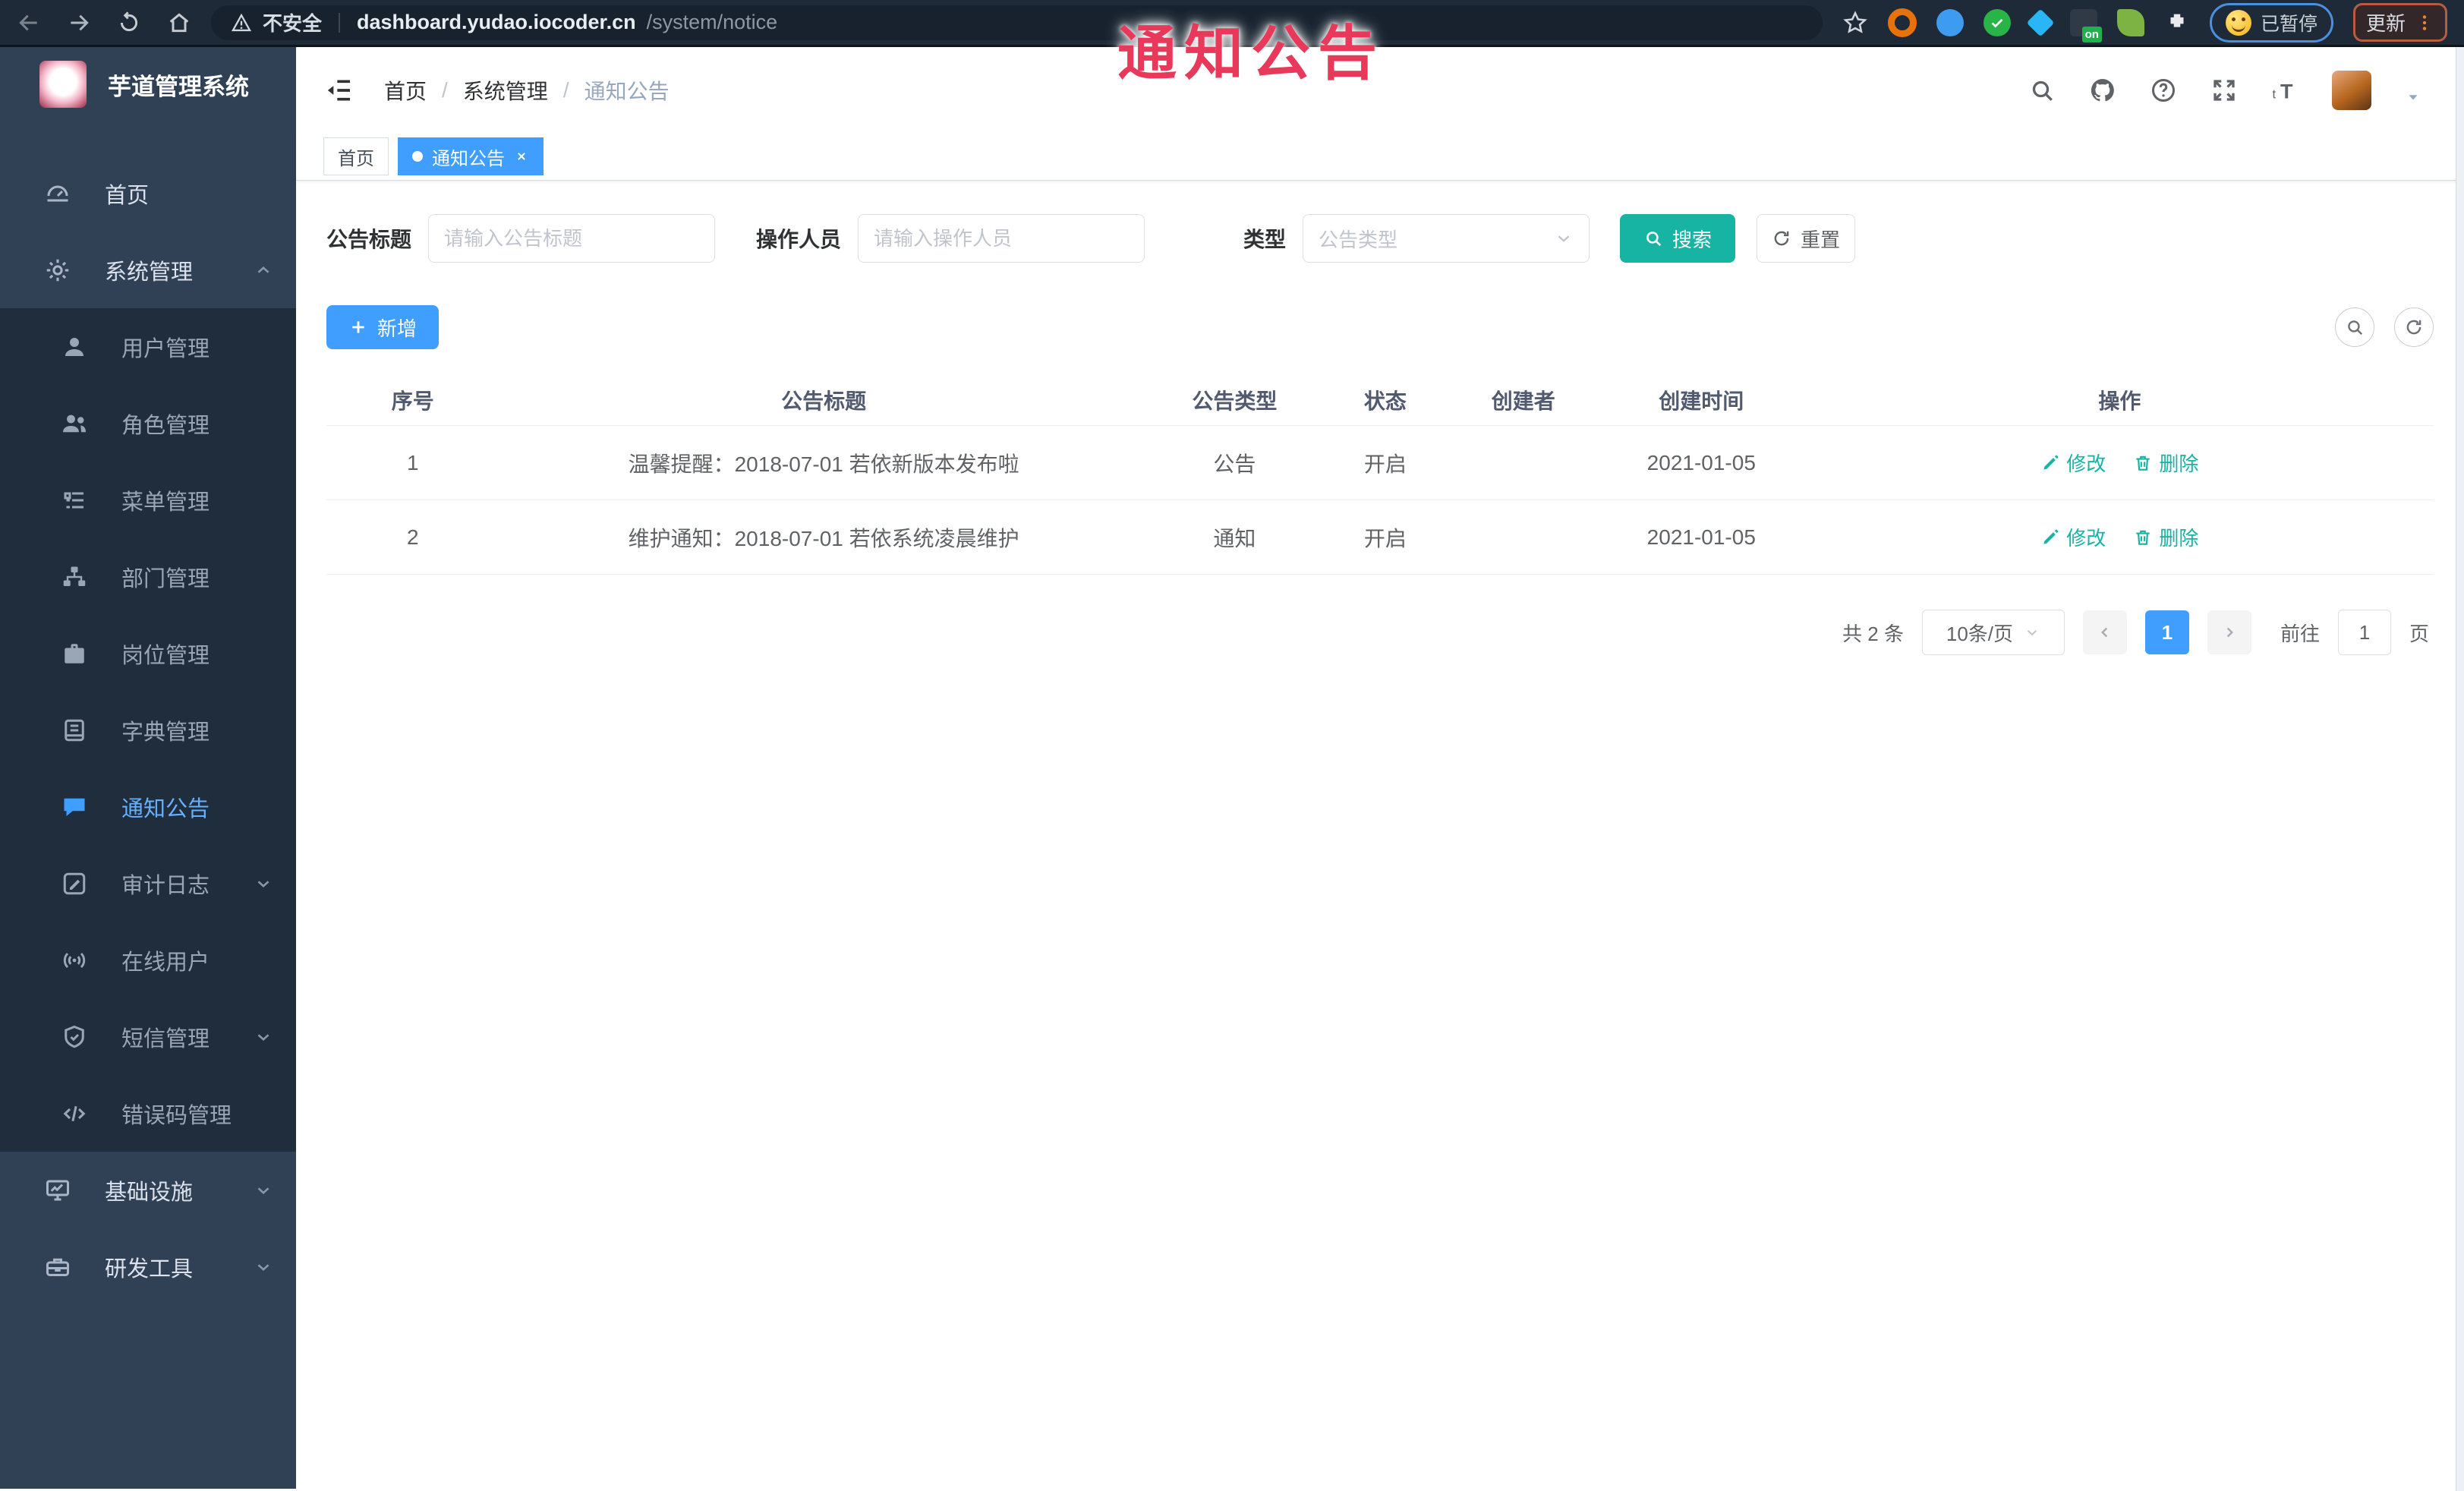  Describe the element at coordinates (242, 22) in the screenshot. I see `warning-icon` at that location.